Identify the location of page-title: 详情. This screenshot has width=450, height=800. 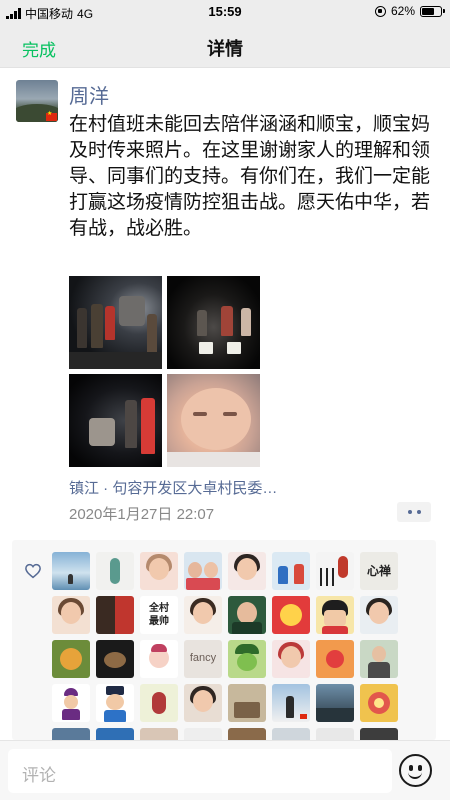
(225, 49).